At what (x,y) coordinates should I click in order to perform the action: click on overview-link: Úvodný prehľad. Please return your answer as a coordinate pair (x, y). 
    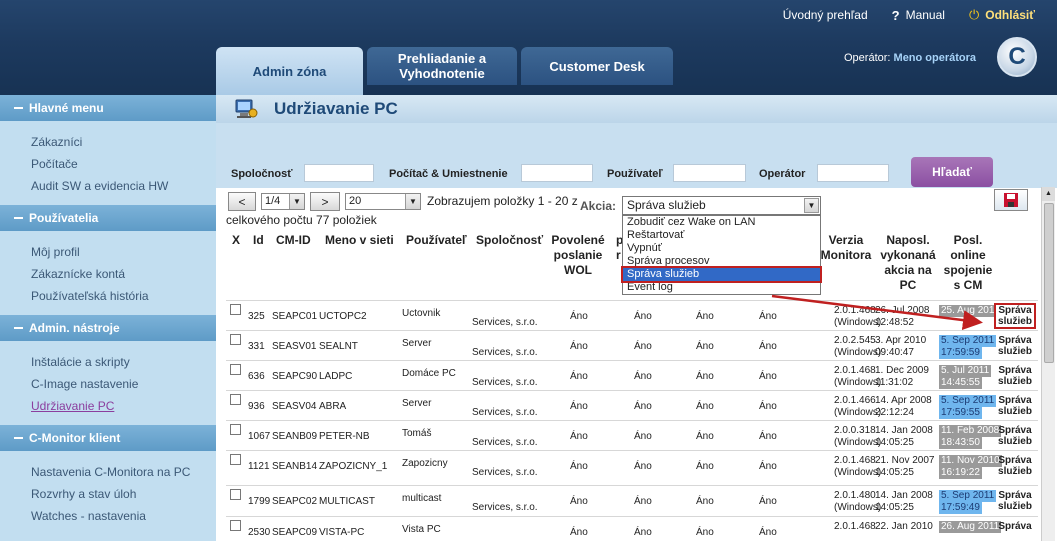
    Looking at the image, I should click on (825, 15).